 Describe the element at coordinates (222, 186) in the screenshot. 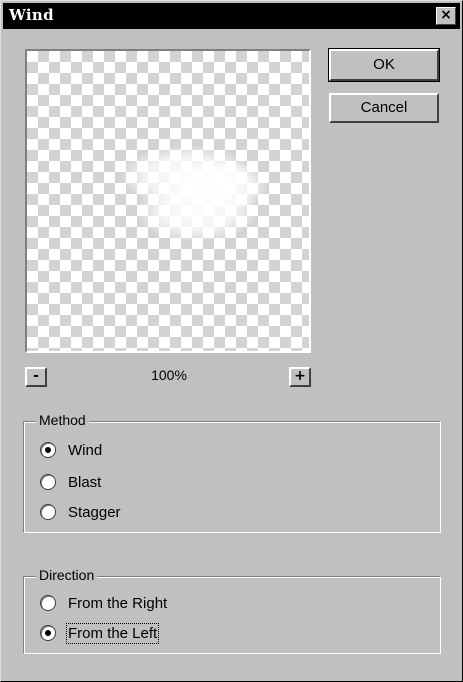

I see `wind-effect-blob` at that location.